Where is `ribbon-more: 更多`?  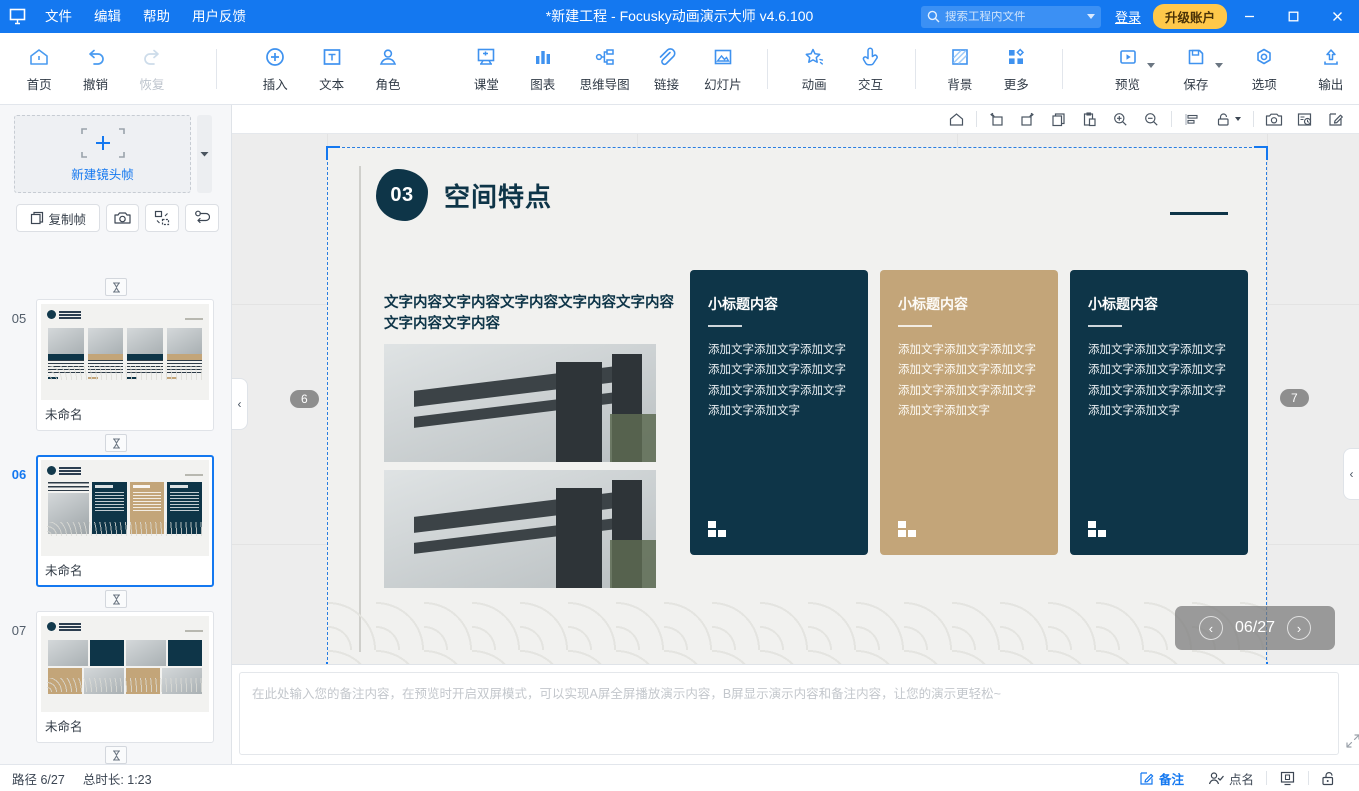 ribbon-more: 更多 is located at coordinates (1016, 69).